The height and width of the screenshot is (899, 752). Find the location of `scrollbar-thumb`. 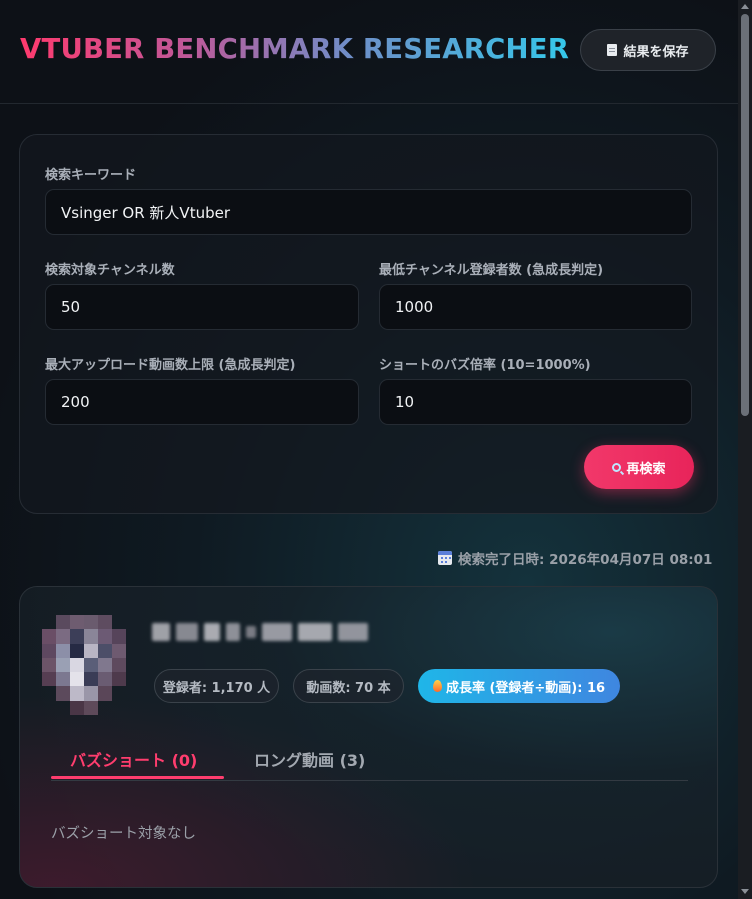

scrollbar-thumb is located at coordinates (745, 215).